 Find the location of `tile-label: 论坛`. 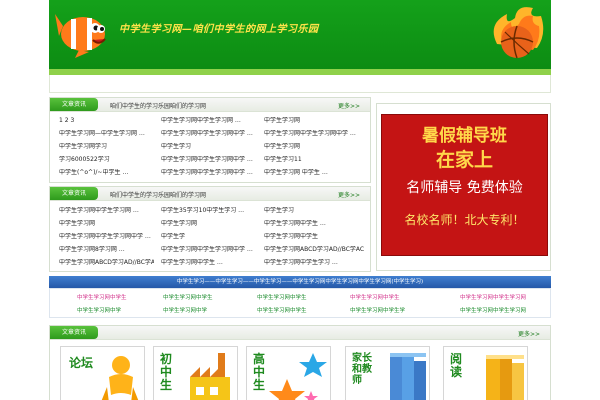

tile-label: 论坛 is located at coordinates (81, 363).